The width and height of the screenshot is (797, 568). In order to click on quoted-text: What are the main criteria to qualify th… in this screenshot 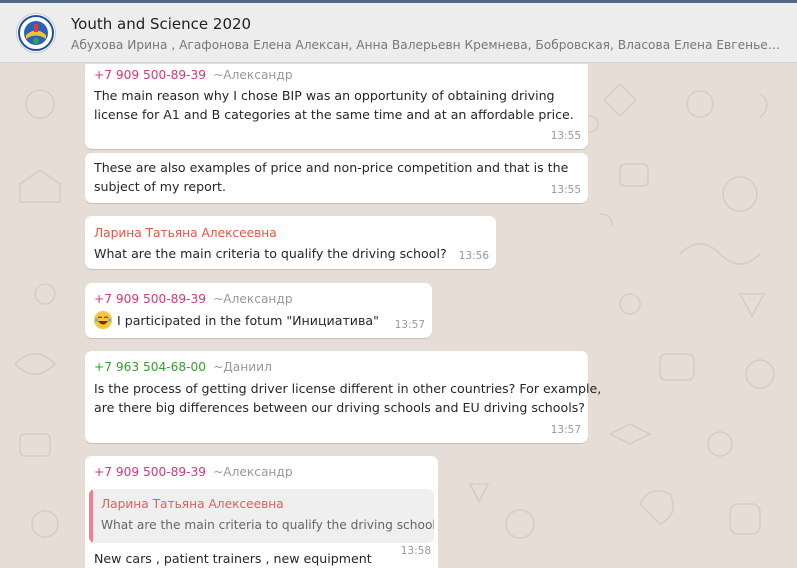, I will do `click(267, 525)`.